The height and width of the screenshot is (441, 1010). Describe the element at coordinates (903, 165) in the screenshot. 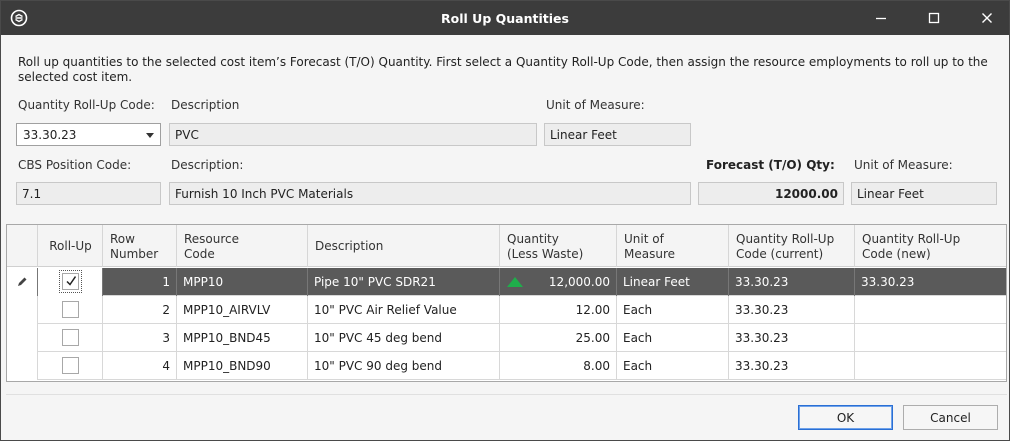

I see `cbs-uom-label: Unit of Measure:` at that location.